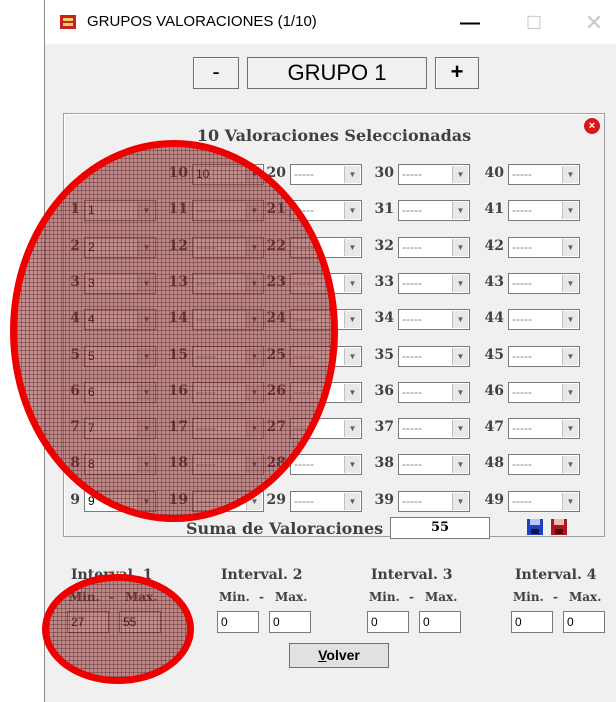  I want to click on valoracion-number: 30, so click(384, 173).